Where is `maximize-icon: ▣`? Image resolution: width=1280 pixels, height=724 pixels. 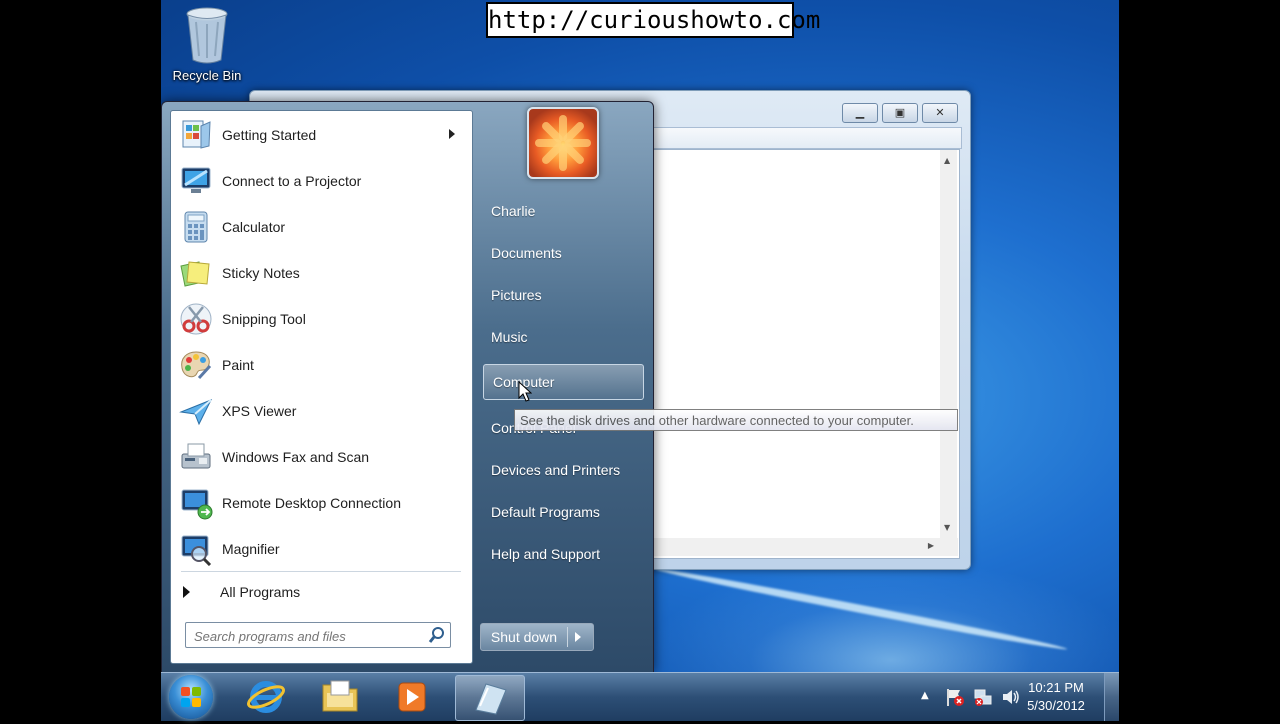 maximize-icon: ▣ is located at coordinates (900, 112).